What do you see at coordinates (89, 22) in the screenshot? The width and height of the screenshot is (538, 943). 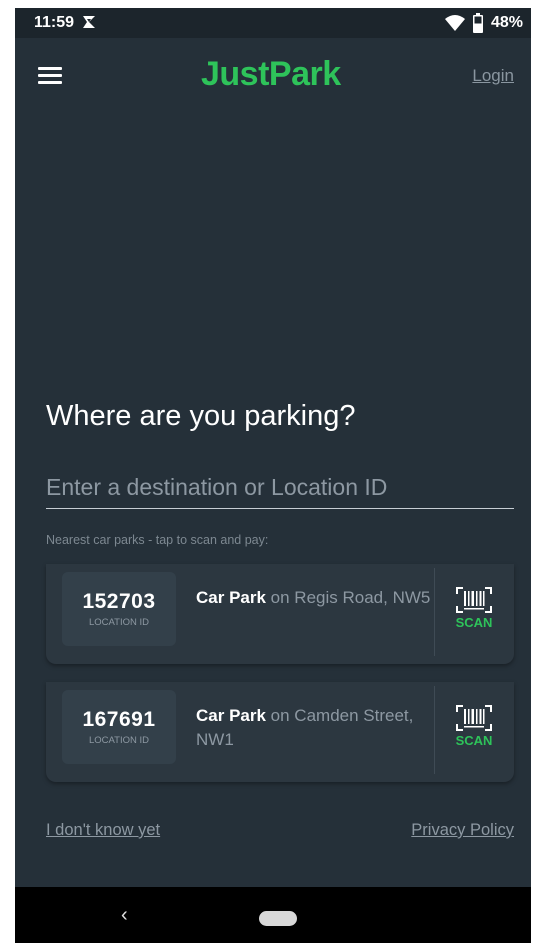 I see `notification-icon` at bounding box center [89, 22].